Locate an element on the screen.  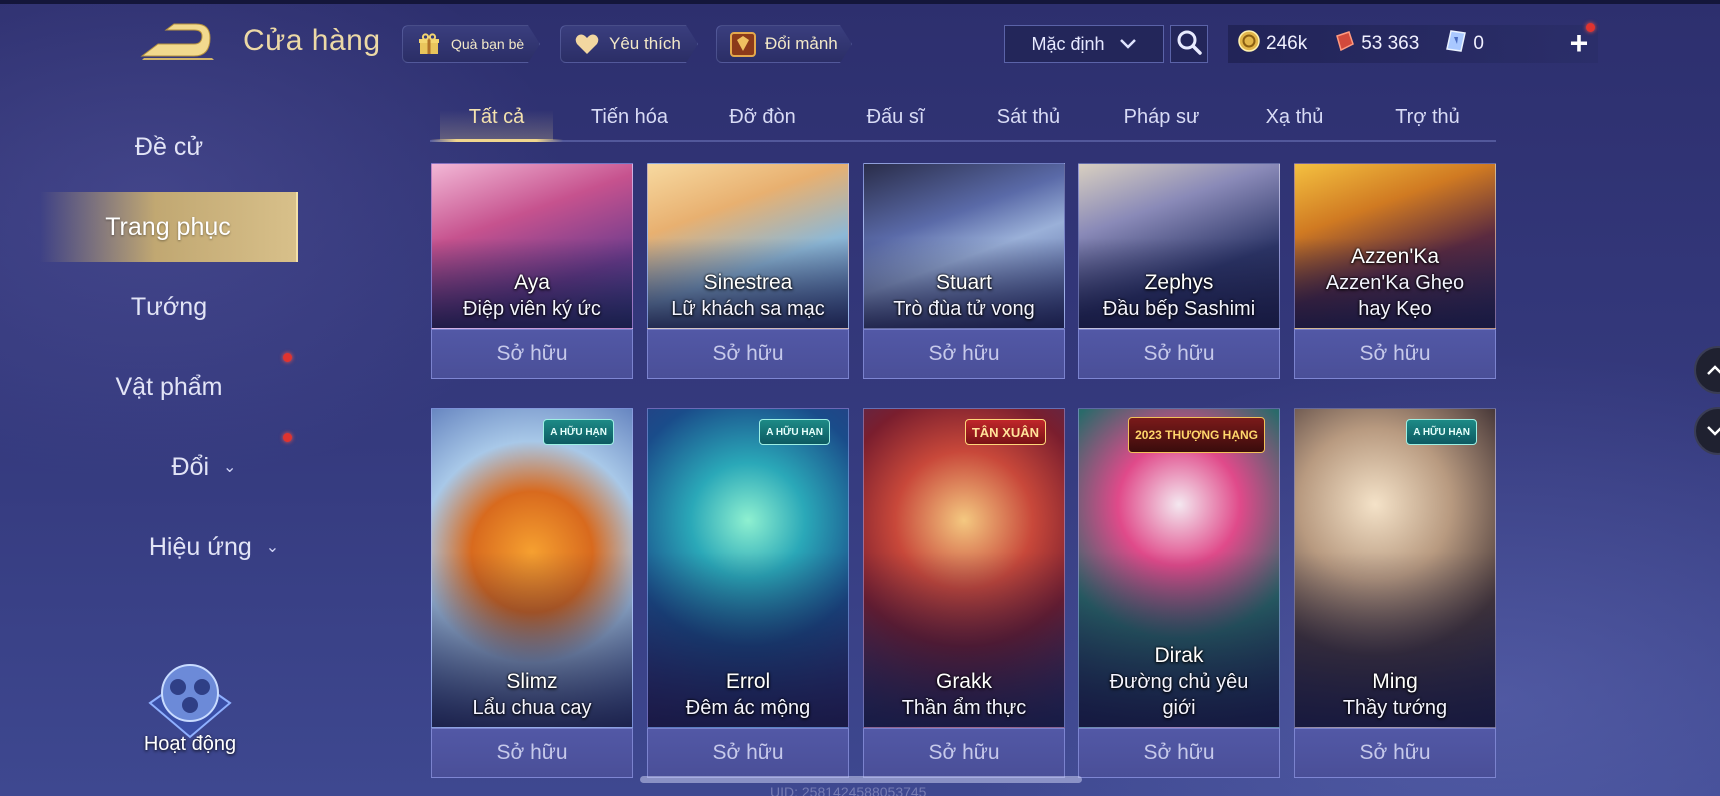
skin-name: Thầy tướng is located at coordinates (1395, 708).